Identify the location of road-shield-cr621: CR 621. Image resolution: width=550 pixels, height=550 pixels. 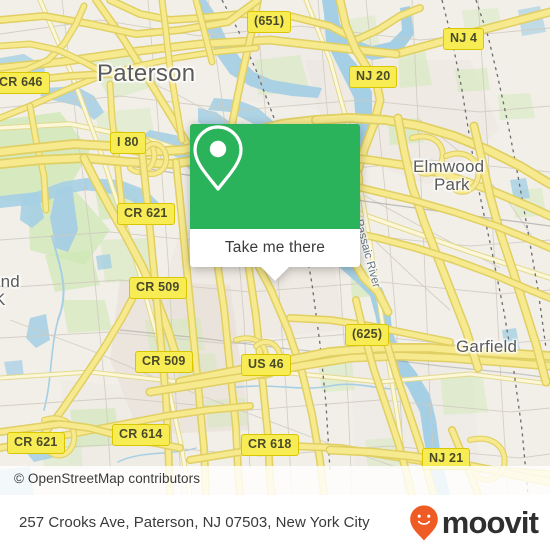
(146, 214).